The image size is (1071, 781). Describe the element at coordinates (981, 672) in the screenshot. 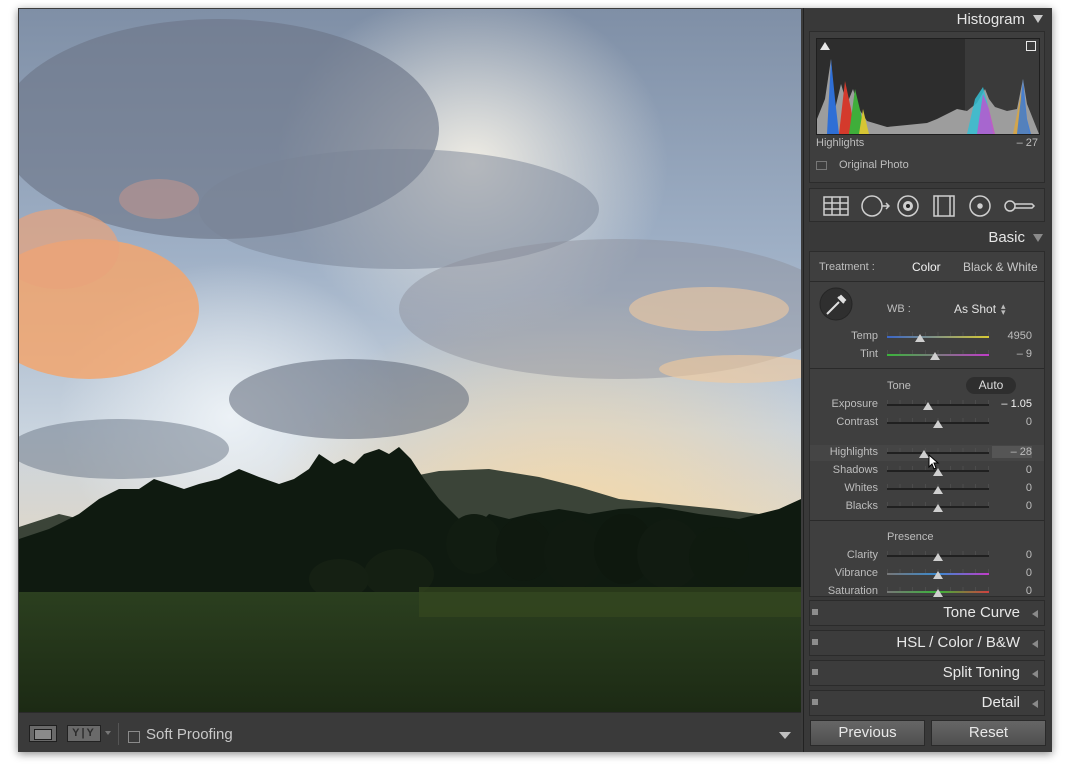

I see `panel-title: Split Toning` at that location.